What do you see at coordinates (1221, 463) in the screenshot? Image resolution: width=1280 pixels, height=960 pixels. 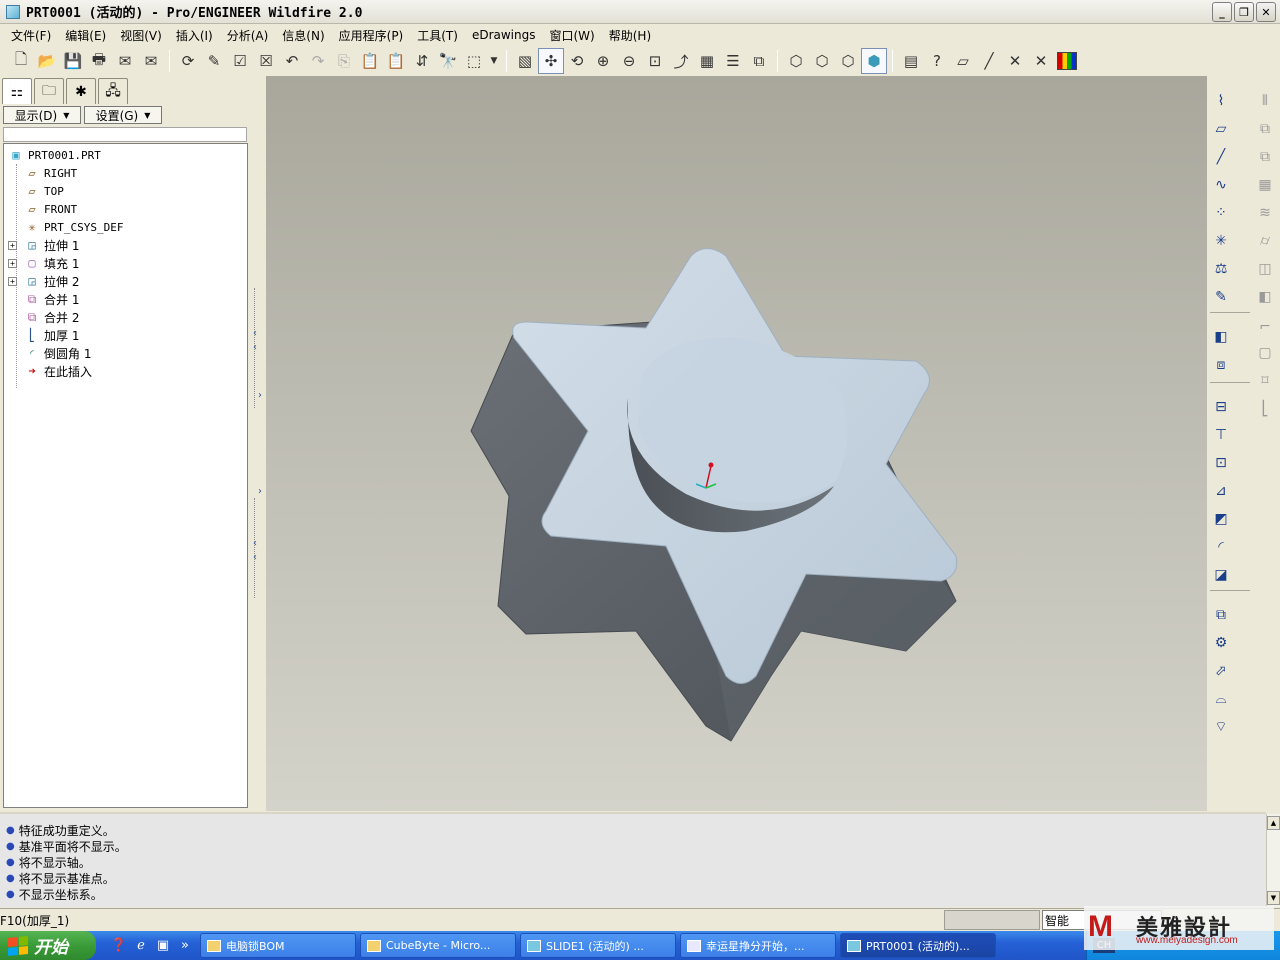 I see `shell-tool-icon: ⊡` at bounding box center [1221, 463].